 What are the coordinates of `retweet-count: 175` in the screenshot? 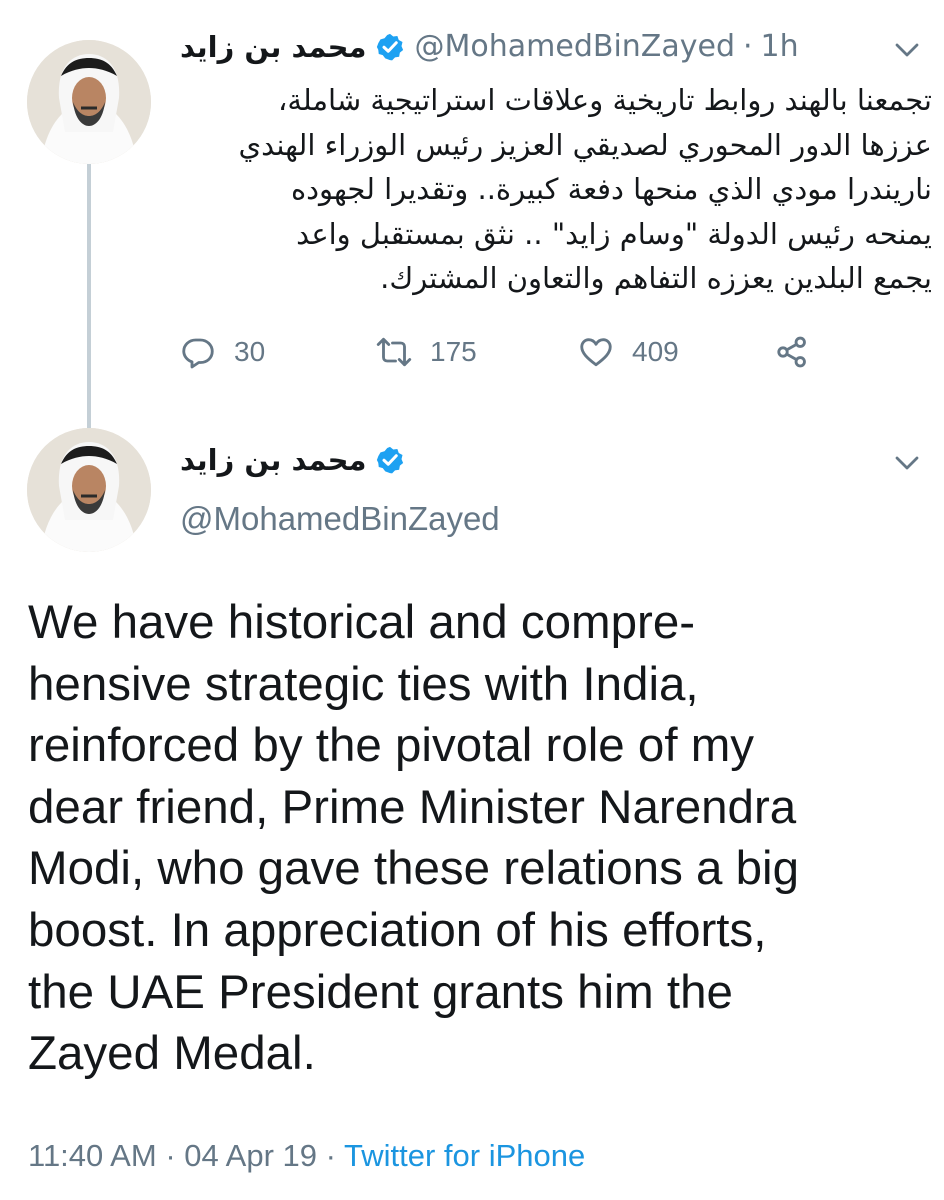 It's located at (453, 351).